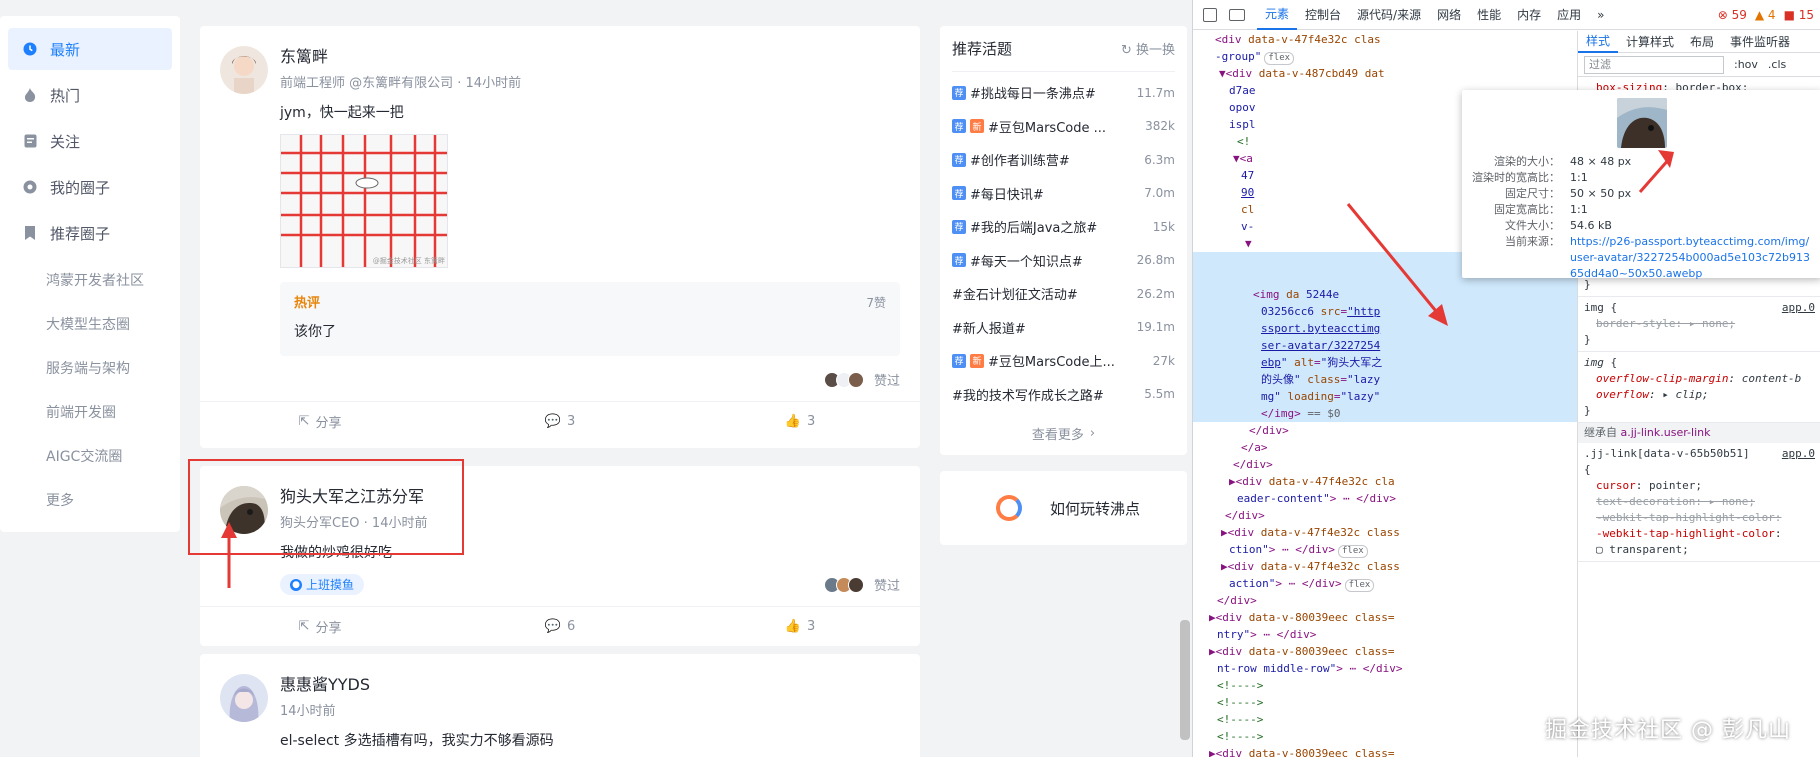 This screenshot has height=757, width=1820. What do you see at coordinates (90, 324) in the screenshot?
I see `circle-llm: 大模型生态圈` at bounding box center [90, 324].